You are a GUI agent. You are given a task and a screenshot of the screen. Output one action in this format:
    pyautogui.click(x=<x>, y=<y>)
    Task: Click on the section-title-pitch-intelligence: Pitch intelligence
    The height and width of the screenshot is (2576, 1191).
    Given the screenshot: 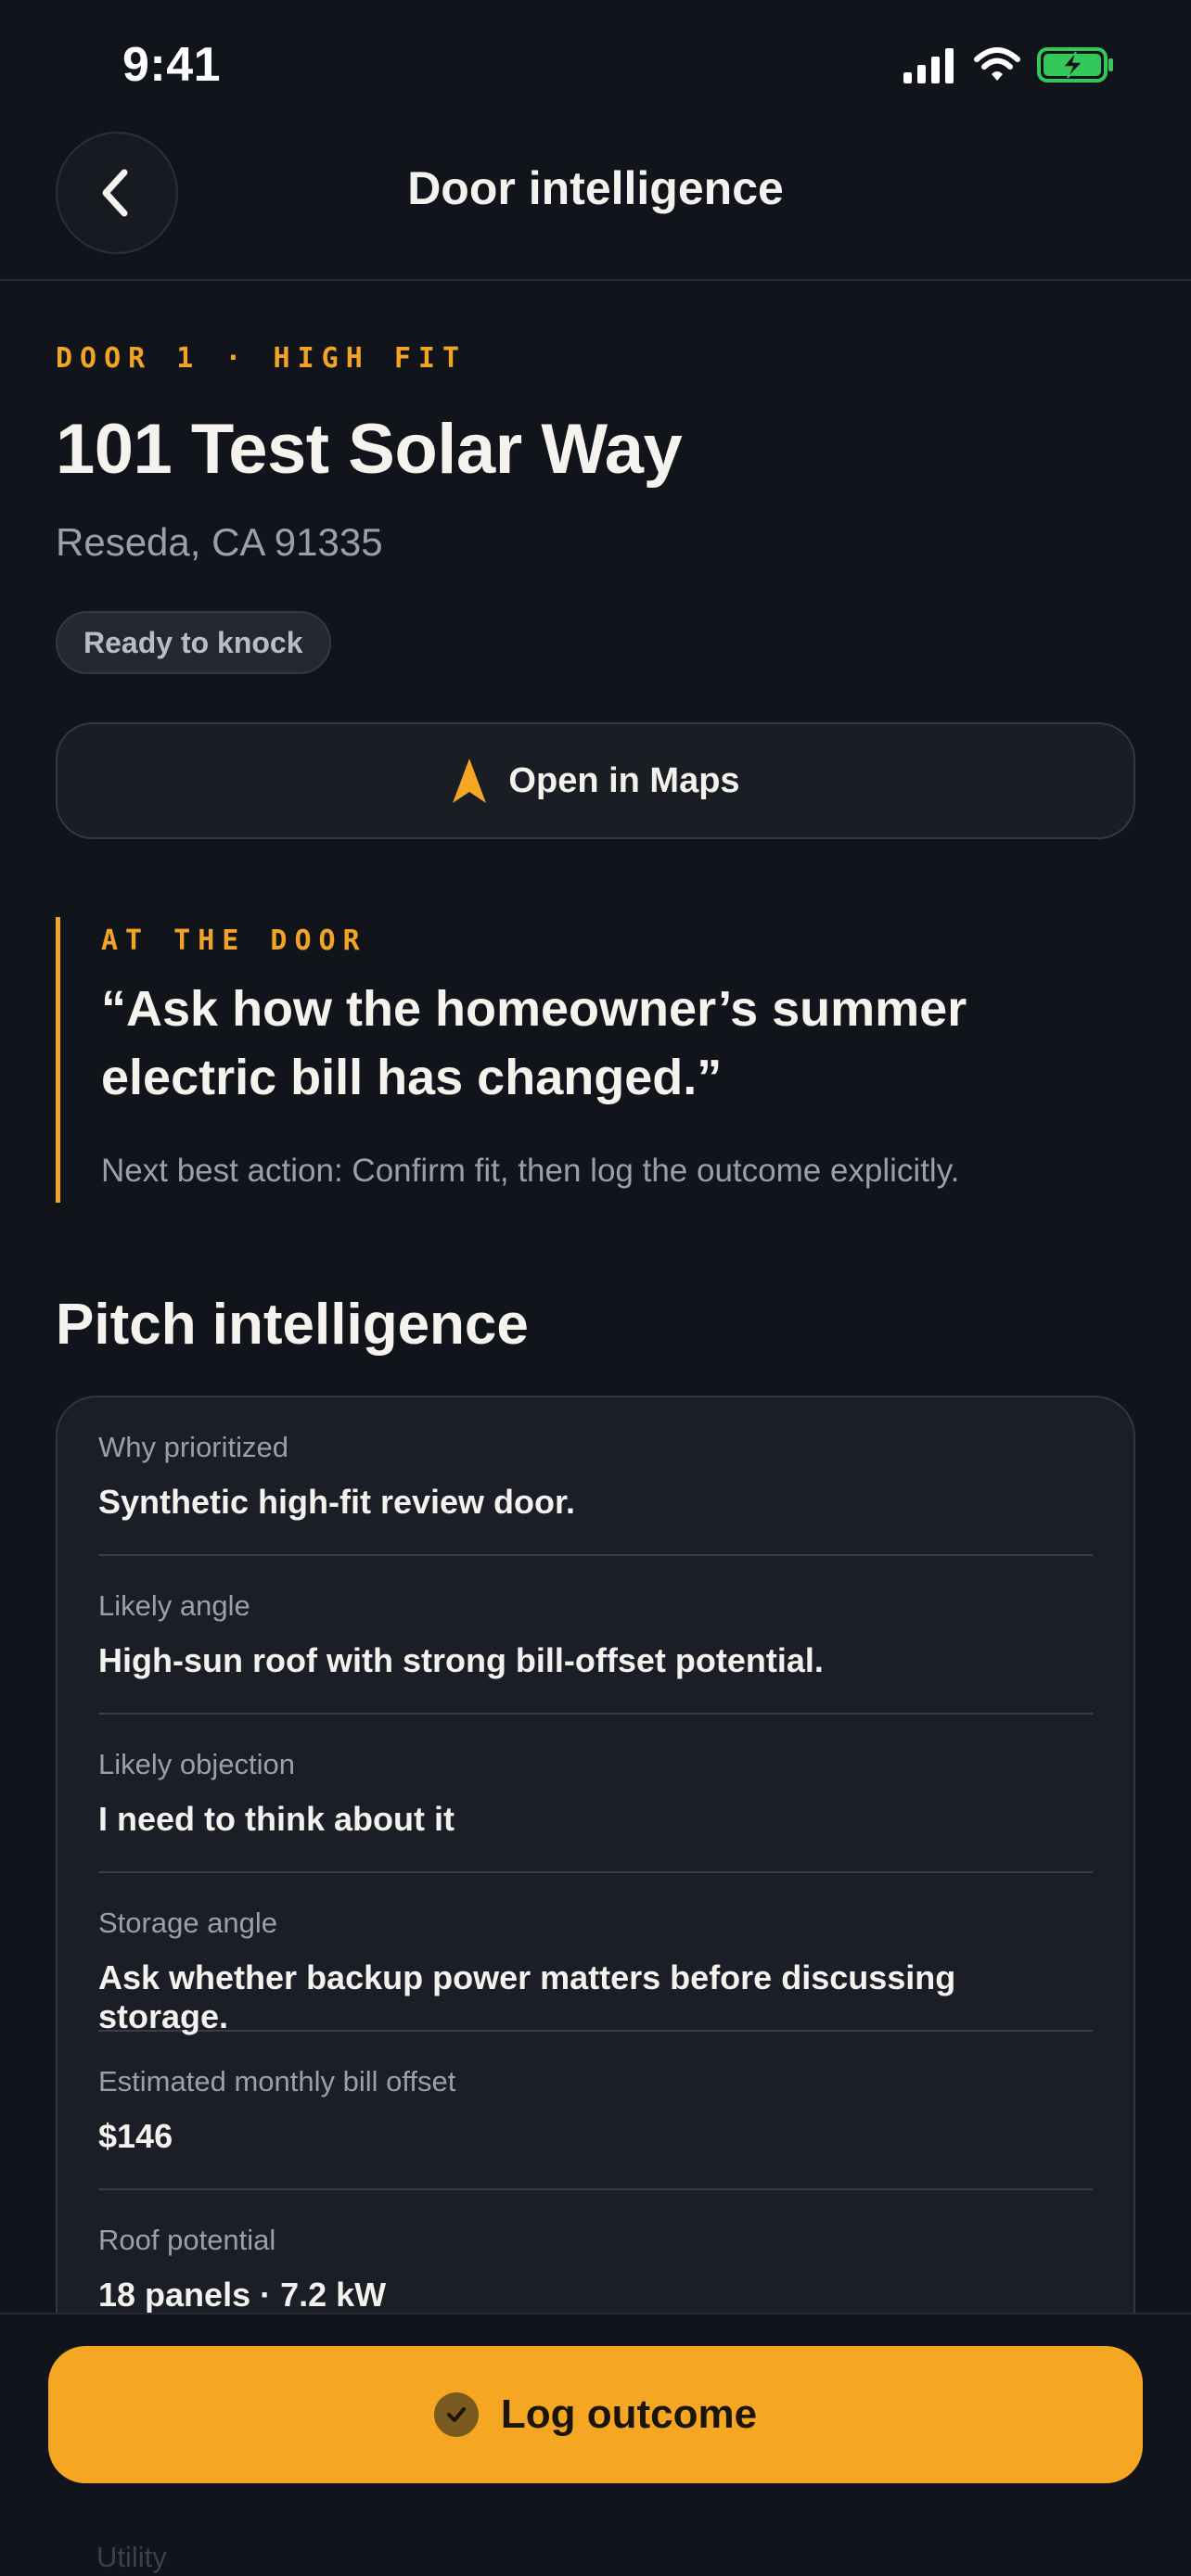 What is the action you would take?
    pyautogui.click(x=292, y=1325)
    